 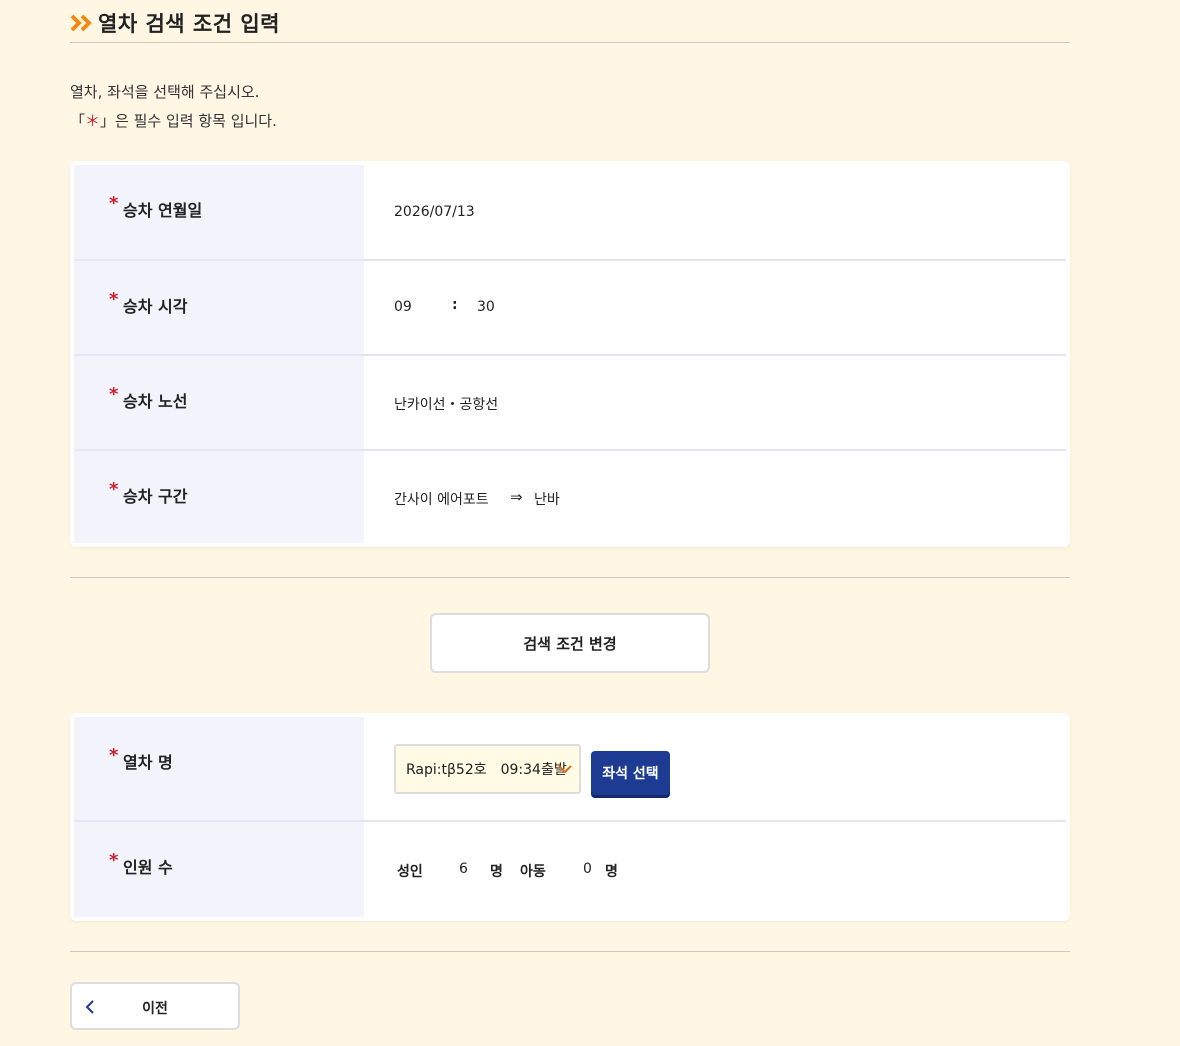 I want to click on boarding-date-value: 2026/07/13, so click(x=434, y=212).